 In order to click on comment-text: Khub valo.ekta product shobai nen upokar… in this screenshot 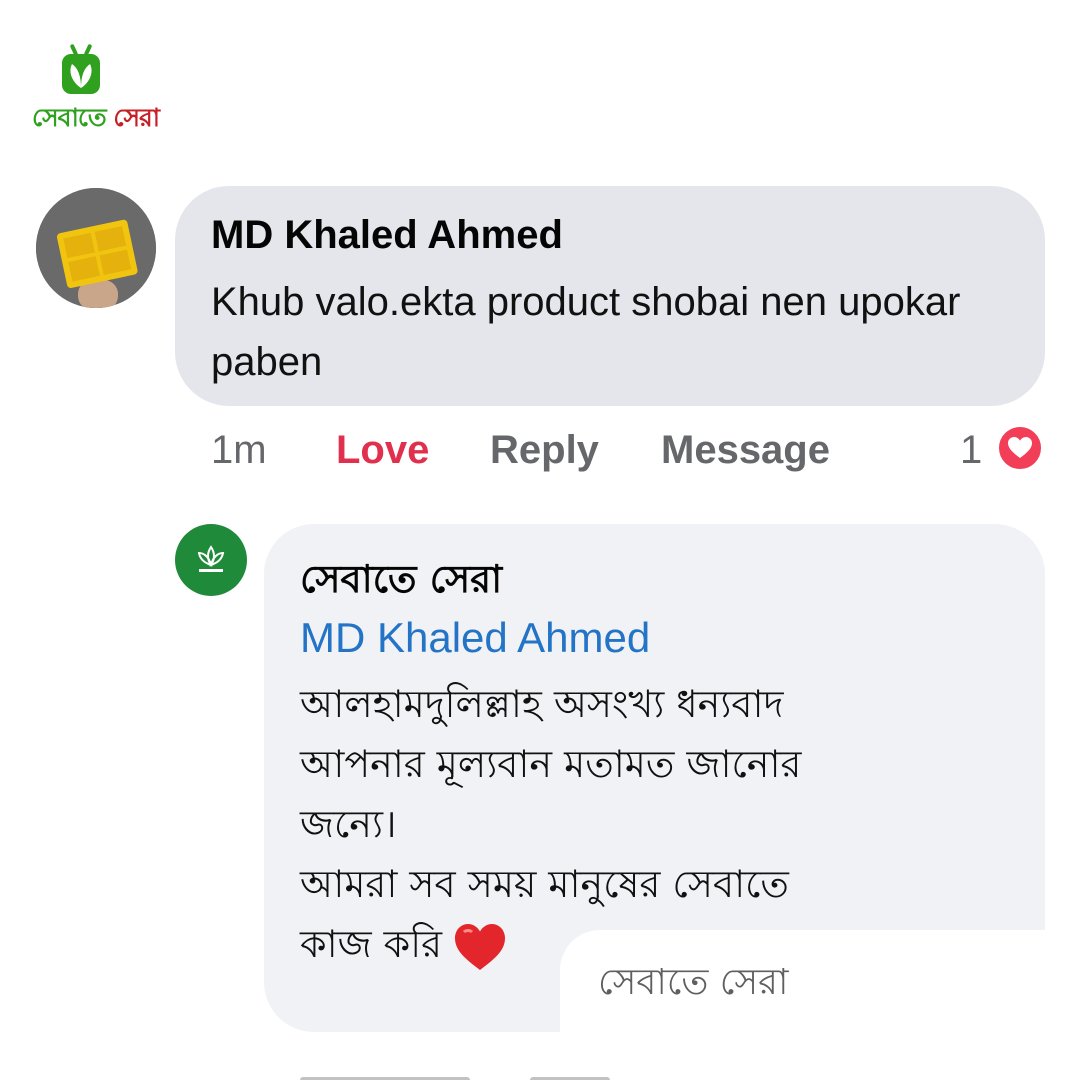, I will do `click(586, 332)`.